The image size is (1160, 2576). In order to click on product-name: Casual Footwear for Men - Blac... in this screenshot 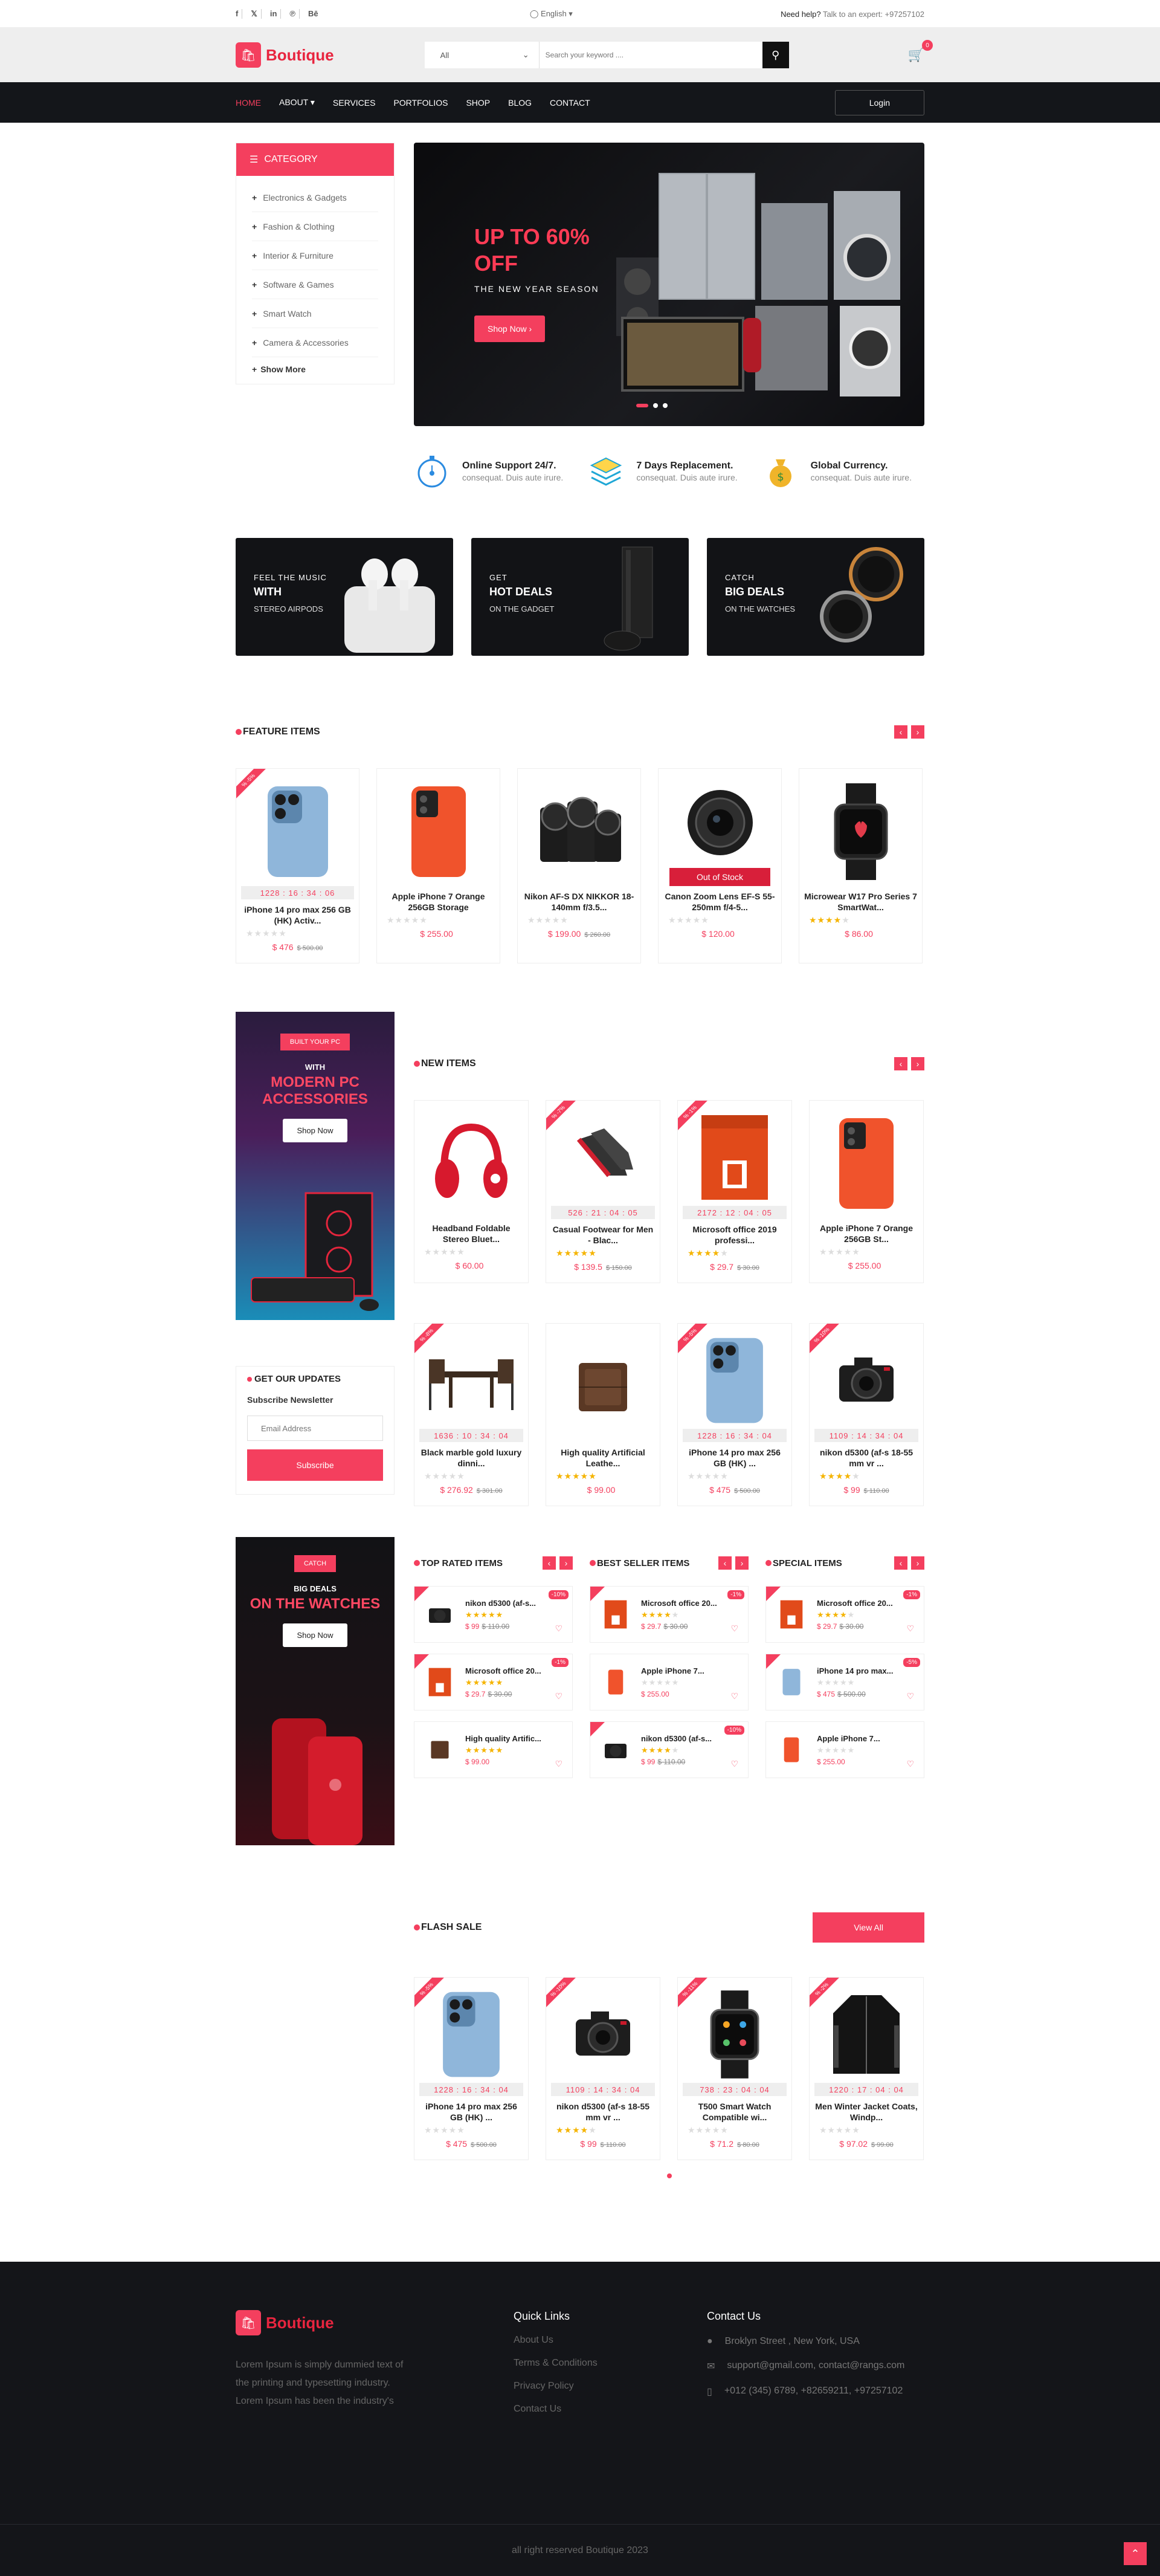, I will do `click(603, 1235)`.